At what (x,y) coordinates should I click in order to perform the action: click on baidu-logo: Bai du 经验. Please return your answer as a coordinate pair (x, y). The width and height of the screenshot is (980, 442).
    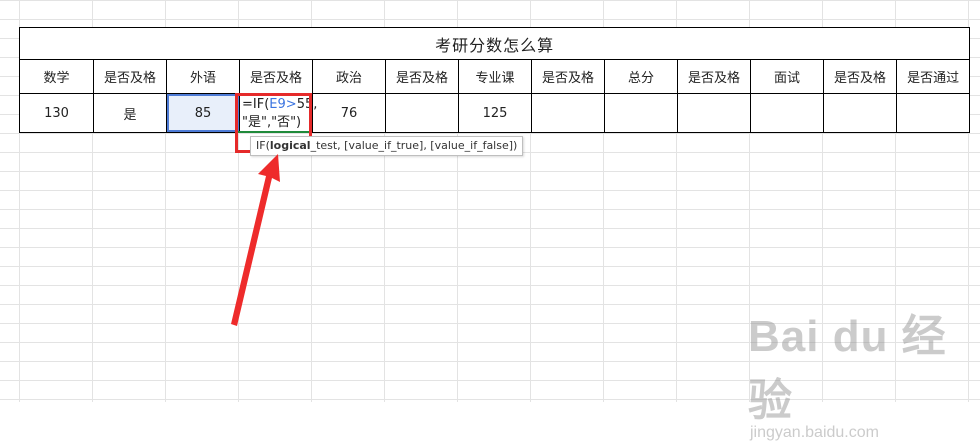
    Looking at the image, I should click on (847, 368).